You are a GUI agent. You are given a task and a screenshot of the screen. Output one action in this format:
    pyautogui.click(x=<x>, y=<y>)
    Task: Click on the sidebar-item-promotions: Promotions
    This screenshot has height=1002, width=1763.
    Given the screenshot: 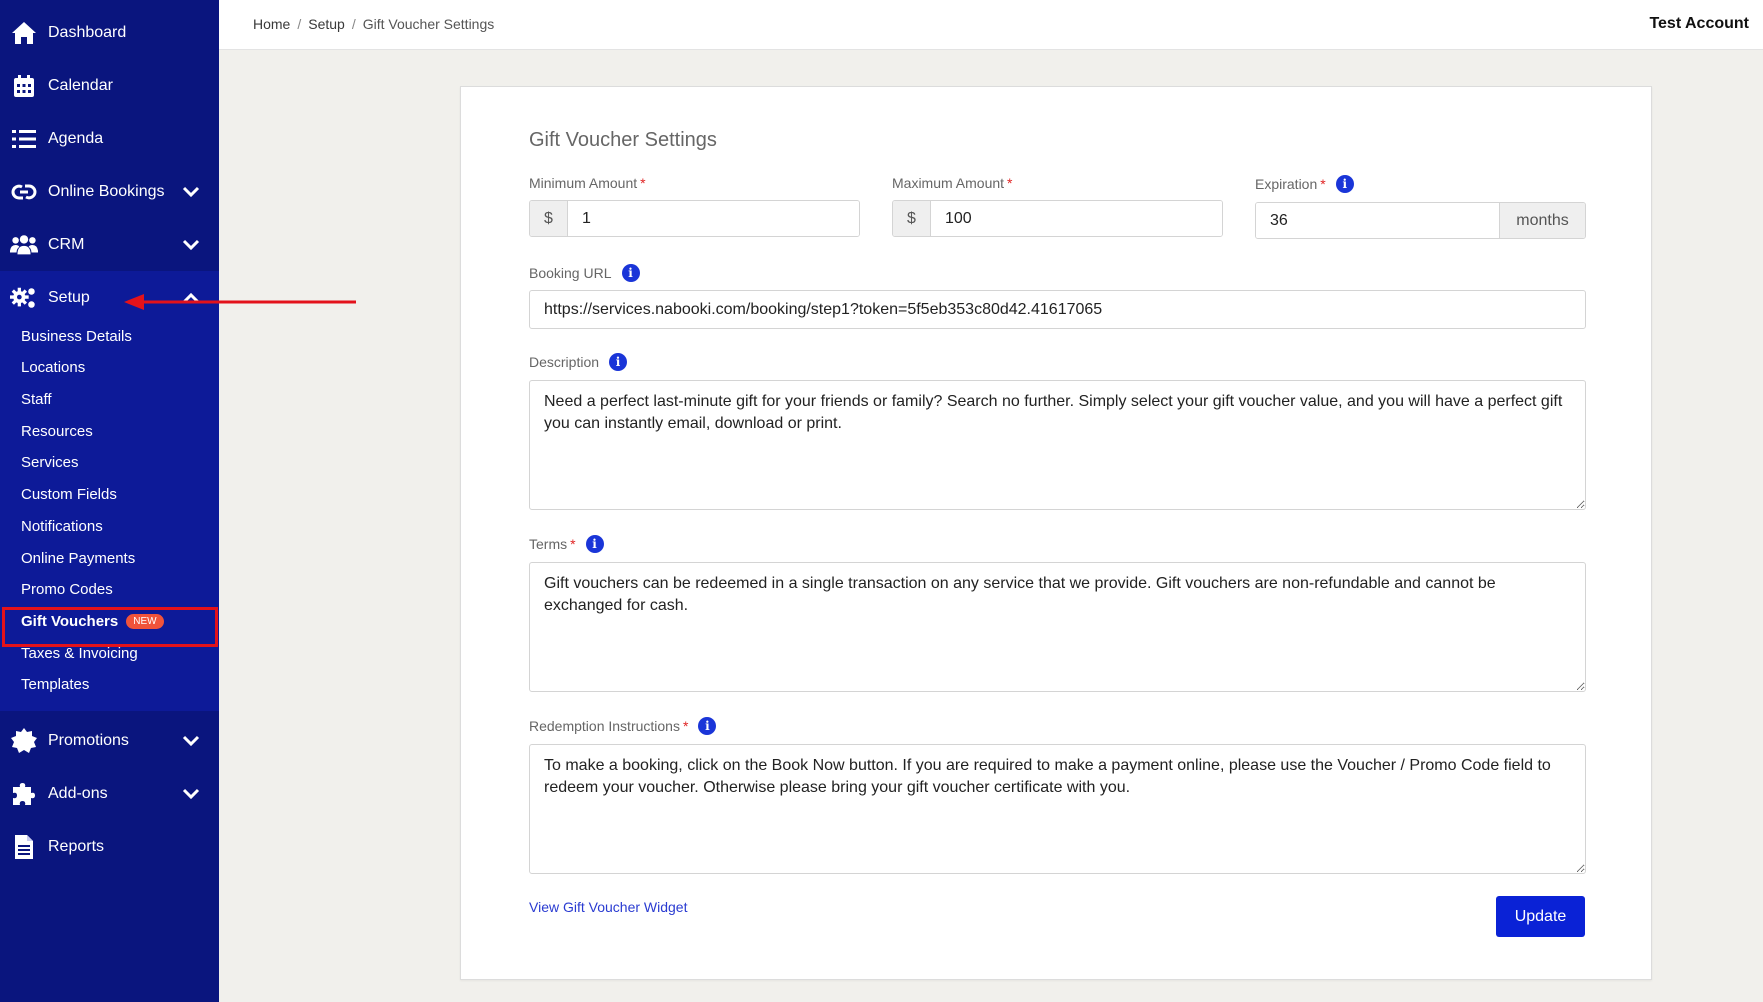 What is the action you would take?
    pyautogui.click(x=109, y=740)
    